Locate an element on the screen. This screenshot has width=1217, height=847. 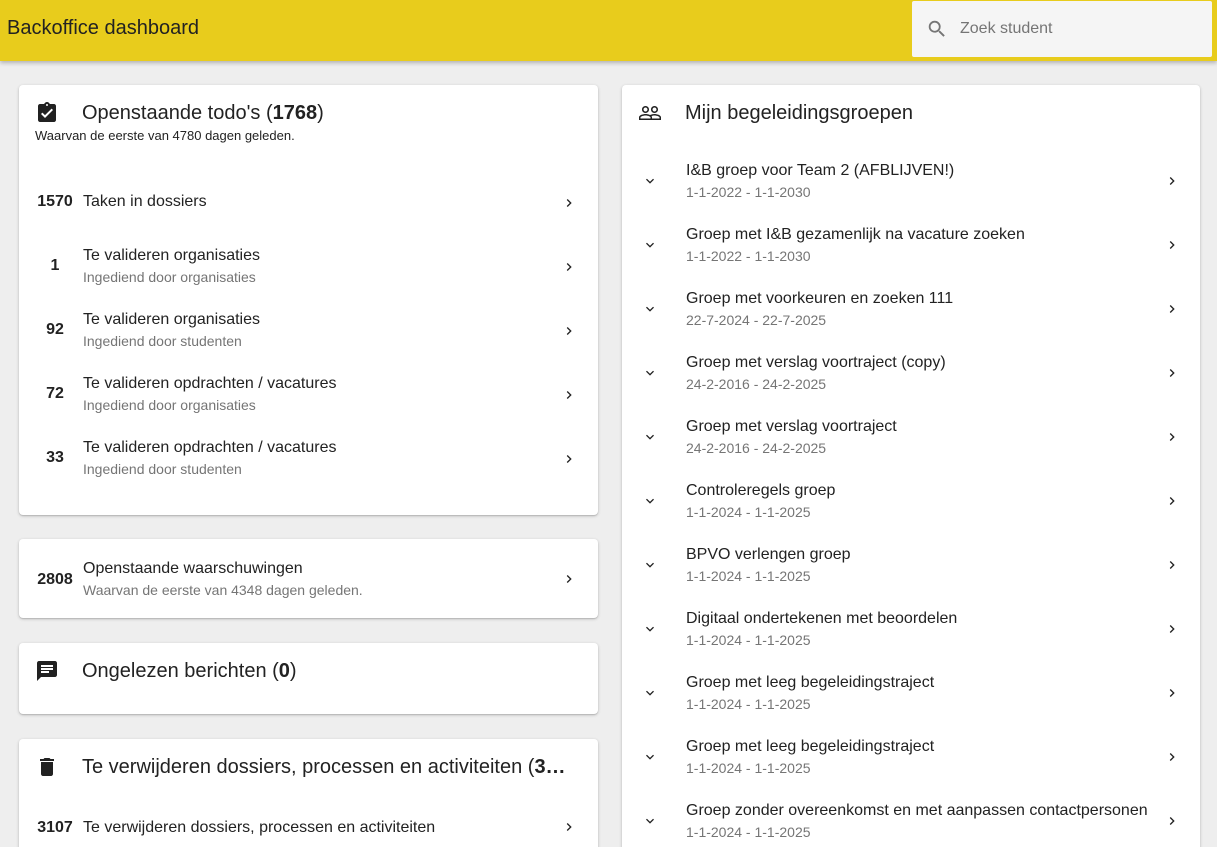
search-box is located at coordinates (1062, 29).